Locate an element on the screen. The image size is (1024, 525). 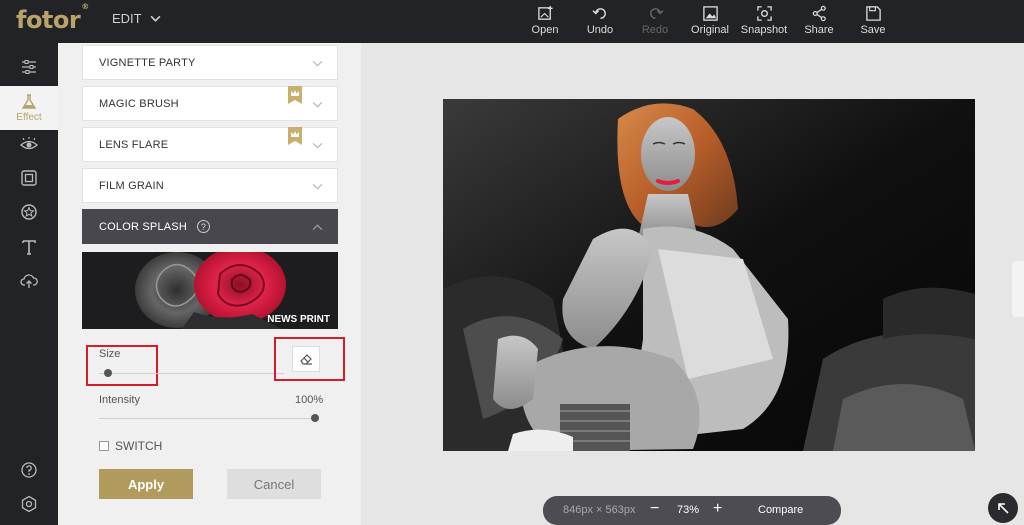
sidebar-item-text is located at coordinates (29, 247).